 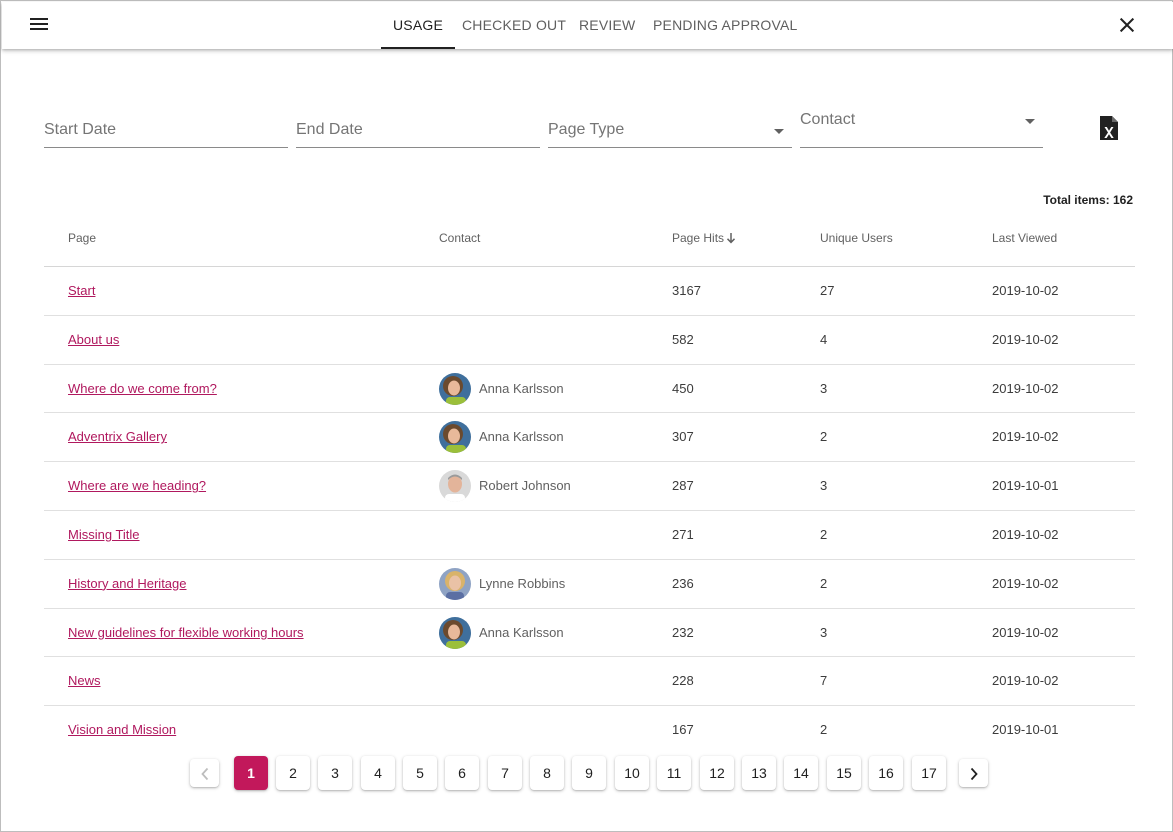 What do you see at coordinates (683, 534) in the screenshot?
I see `page-hits-cell: 271` at bounding box center [683, 534].